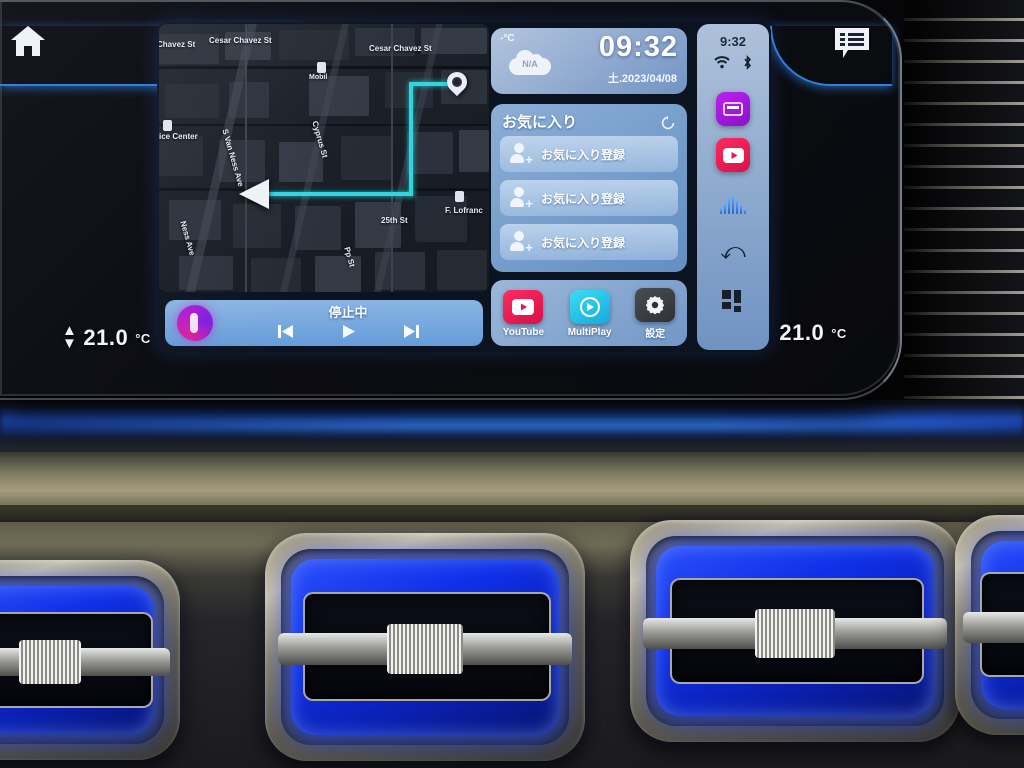  I want to click on next-track-button, so click(411, 331).